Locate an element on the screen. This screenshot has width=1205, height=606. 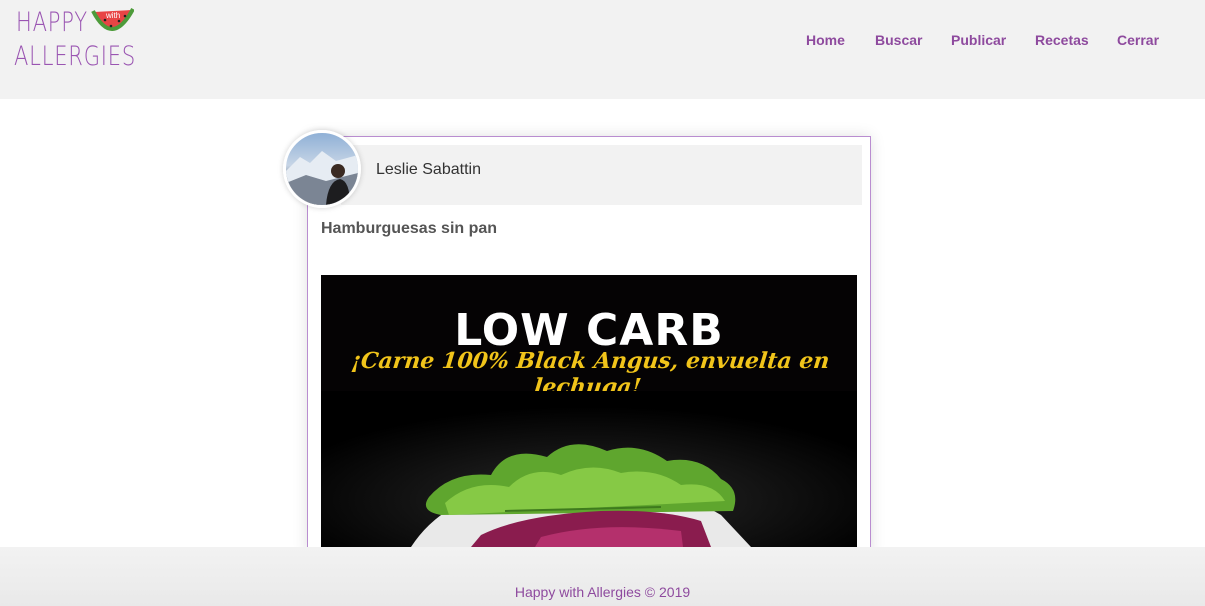
logo-badge: with is located at coordinates (112, 15).